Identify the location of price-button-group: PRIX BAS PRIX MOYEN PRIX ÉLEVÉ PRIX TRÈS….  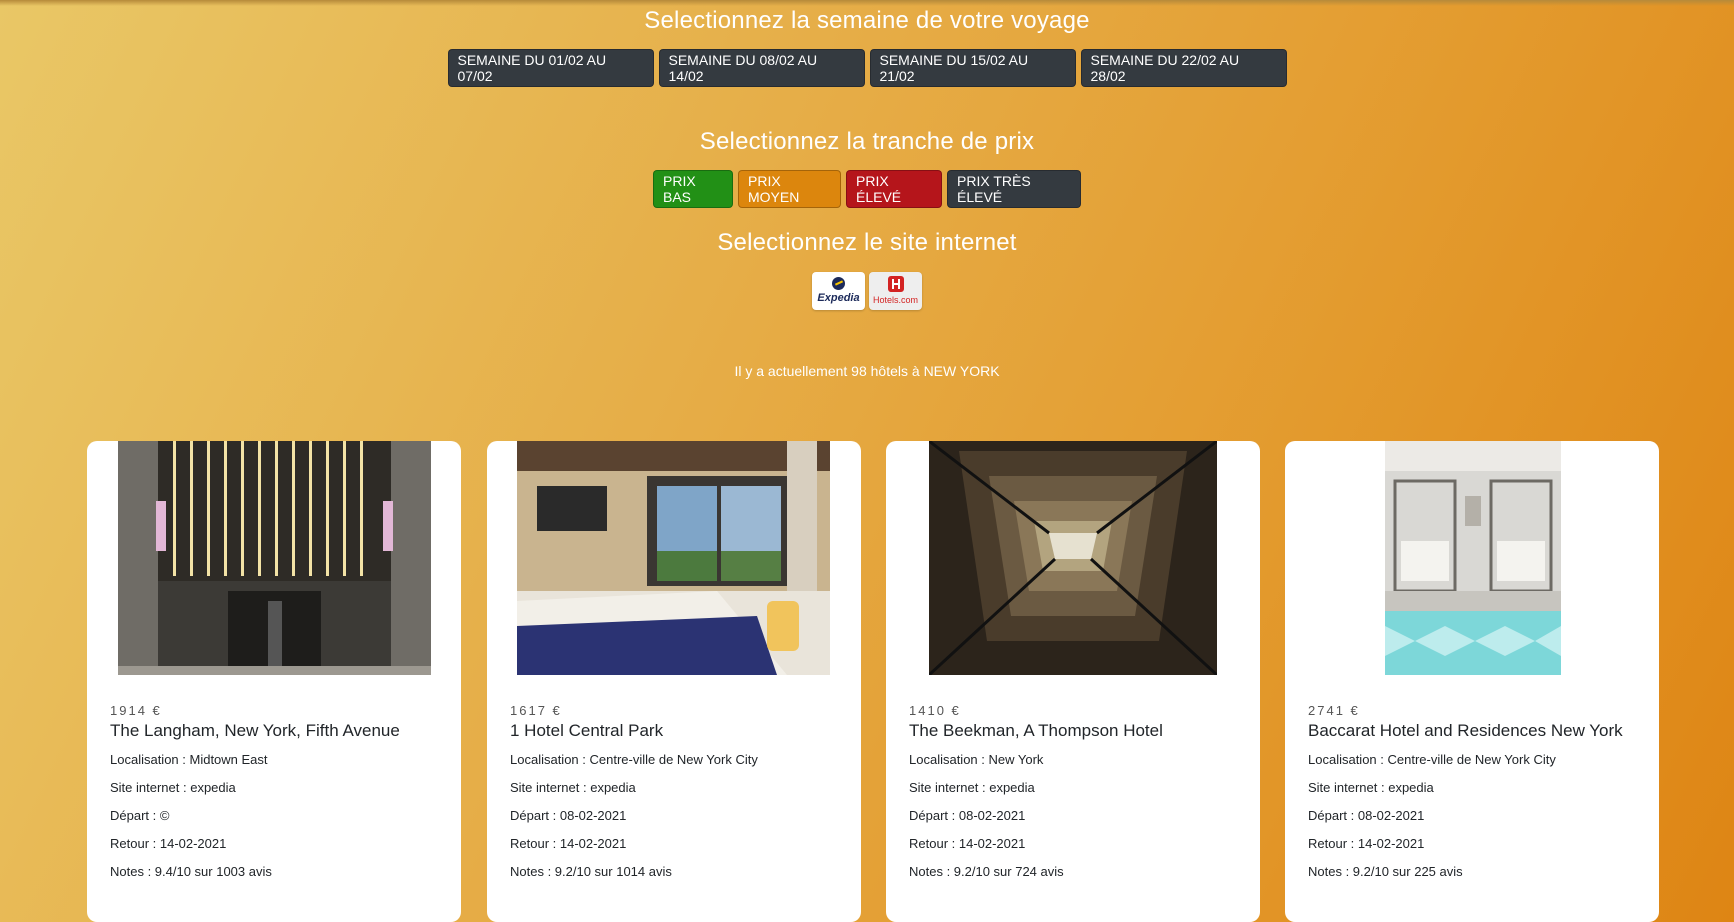
(867, 189).